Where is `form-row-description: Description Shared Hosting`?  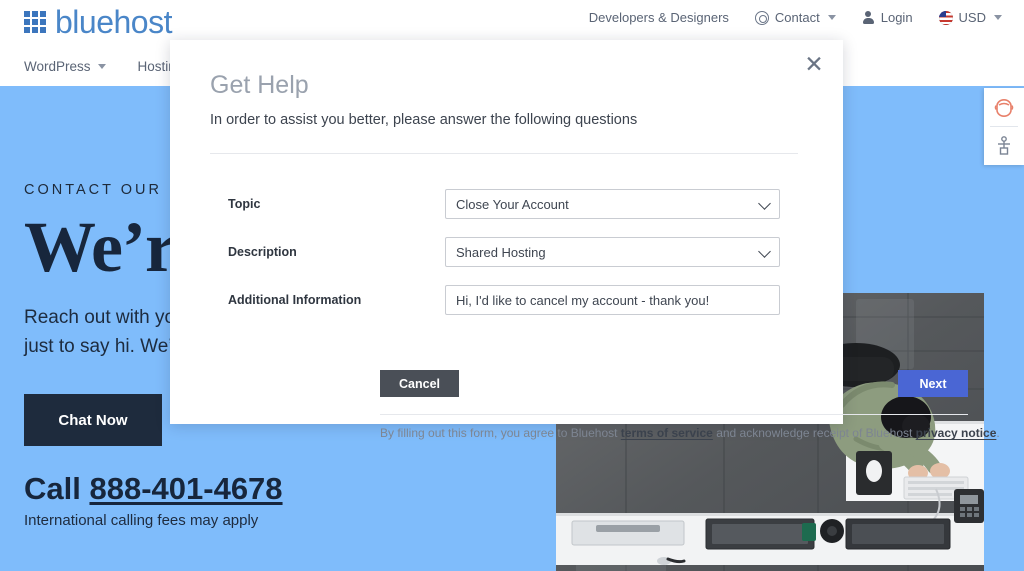 form-row-description: Description Shared Hosting is located at coordinates (506, 252).